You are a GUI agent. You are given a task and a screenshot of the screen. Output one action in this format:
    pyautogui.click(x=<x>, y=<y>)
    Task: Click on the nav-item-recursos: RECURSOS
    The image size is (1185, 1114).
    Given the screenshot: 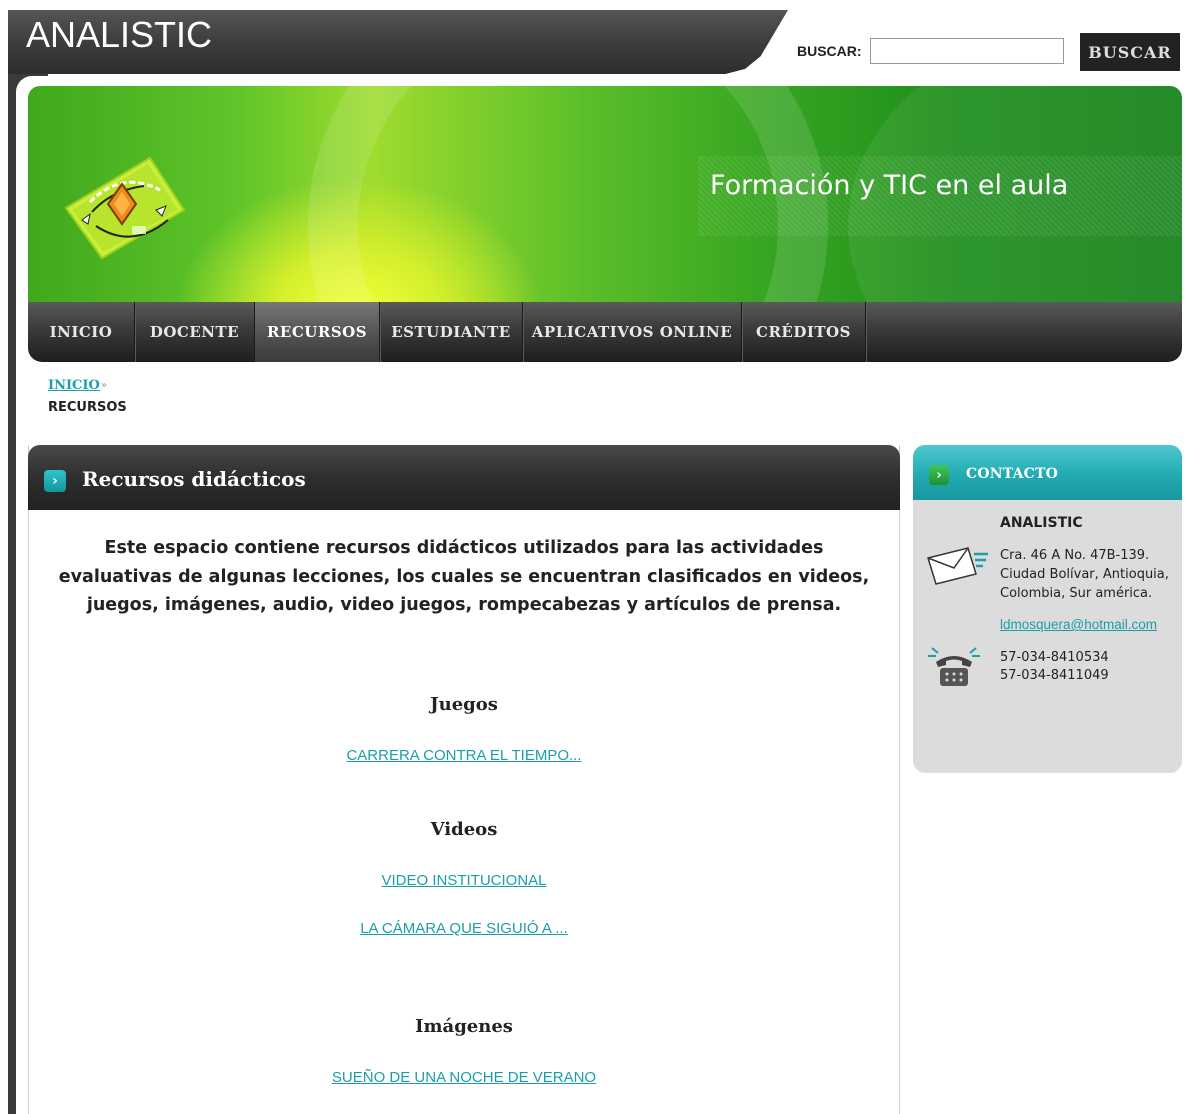 What is the action you would take?
    pyautogui.click(x=317, y=332)
    